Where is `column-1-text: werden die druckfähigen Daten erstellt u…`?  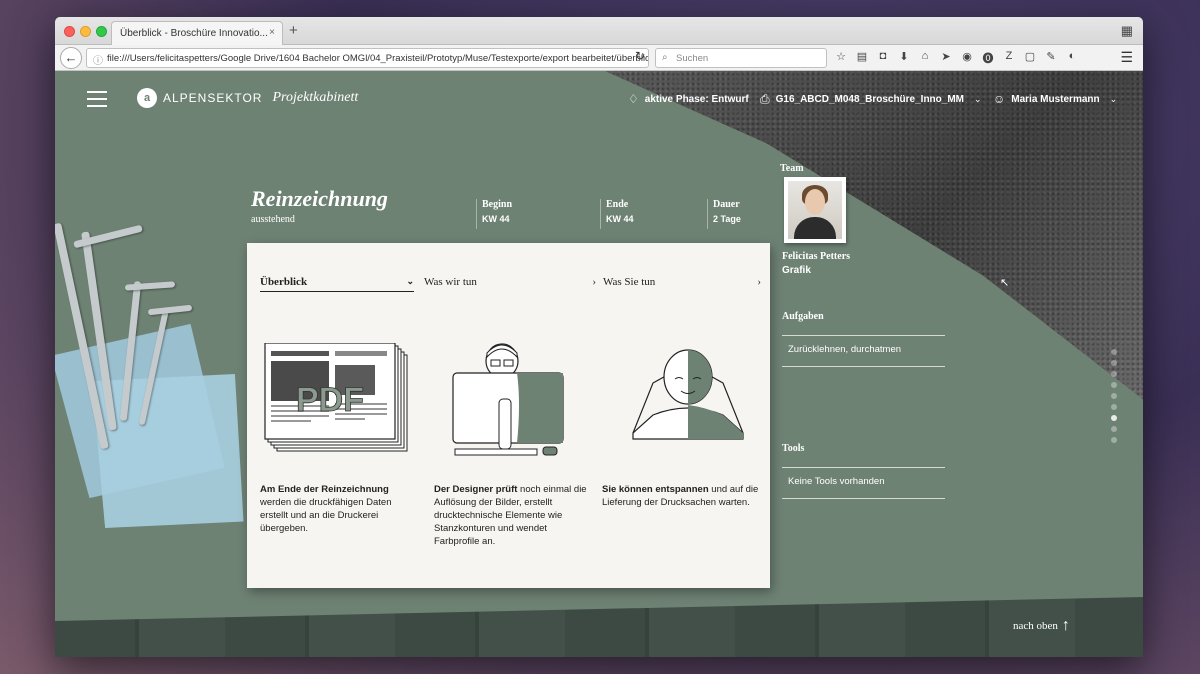
column-1-text: werden die druckfähigen Daten erstellt u… is located at coordinates (326, 515).